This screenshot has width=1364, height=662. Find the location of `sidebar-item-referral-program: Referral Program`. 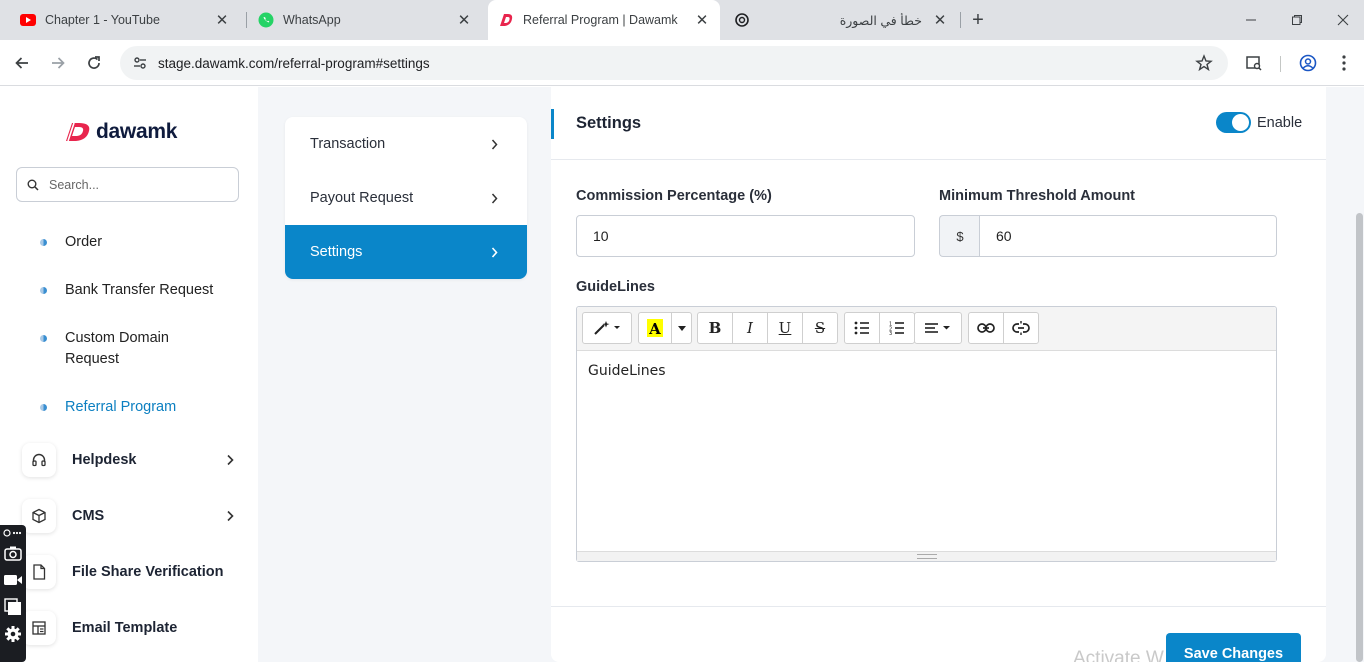

sidebar-item-referral-program: Referral Program is located at coordinates (127, 407).